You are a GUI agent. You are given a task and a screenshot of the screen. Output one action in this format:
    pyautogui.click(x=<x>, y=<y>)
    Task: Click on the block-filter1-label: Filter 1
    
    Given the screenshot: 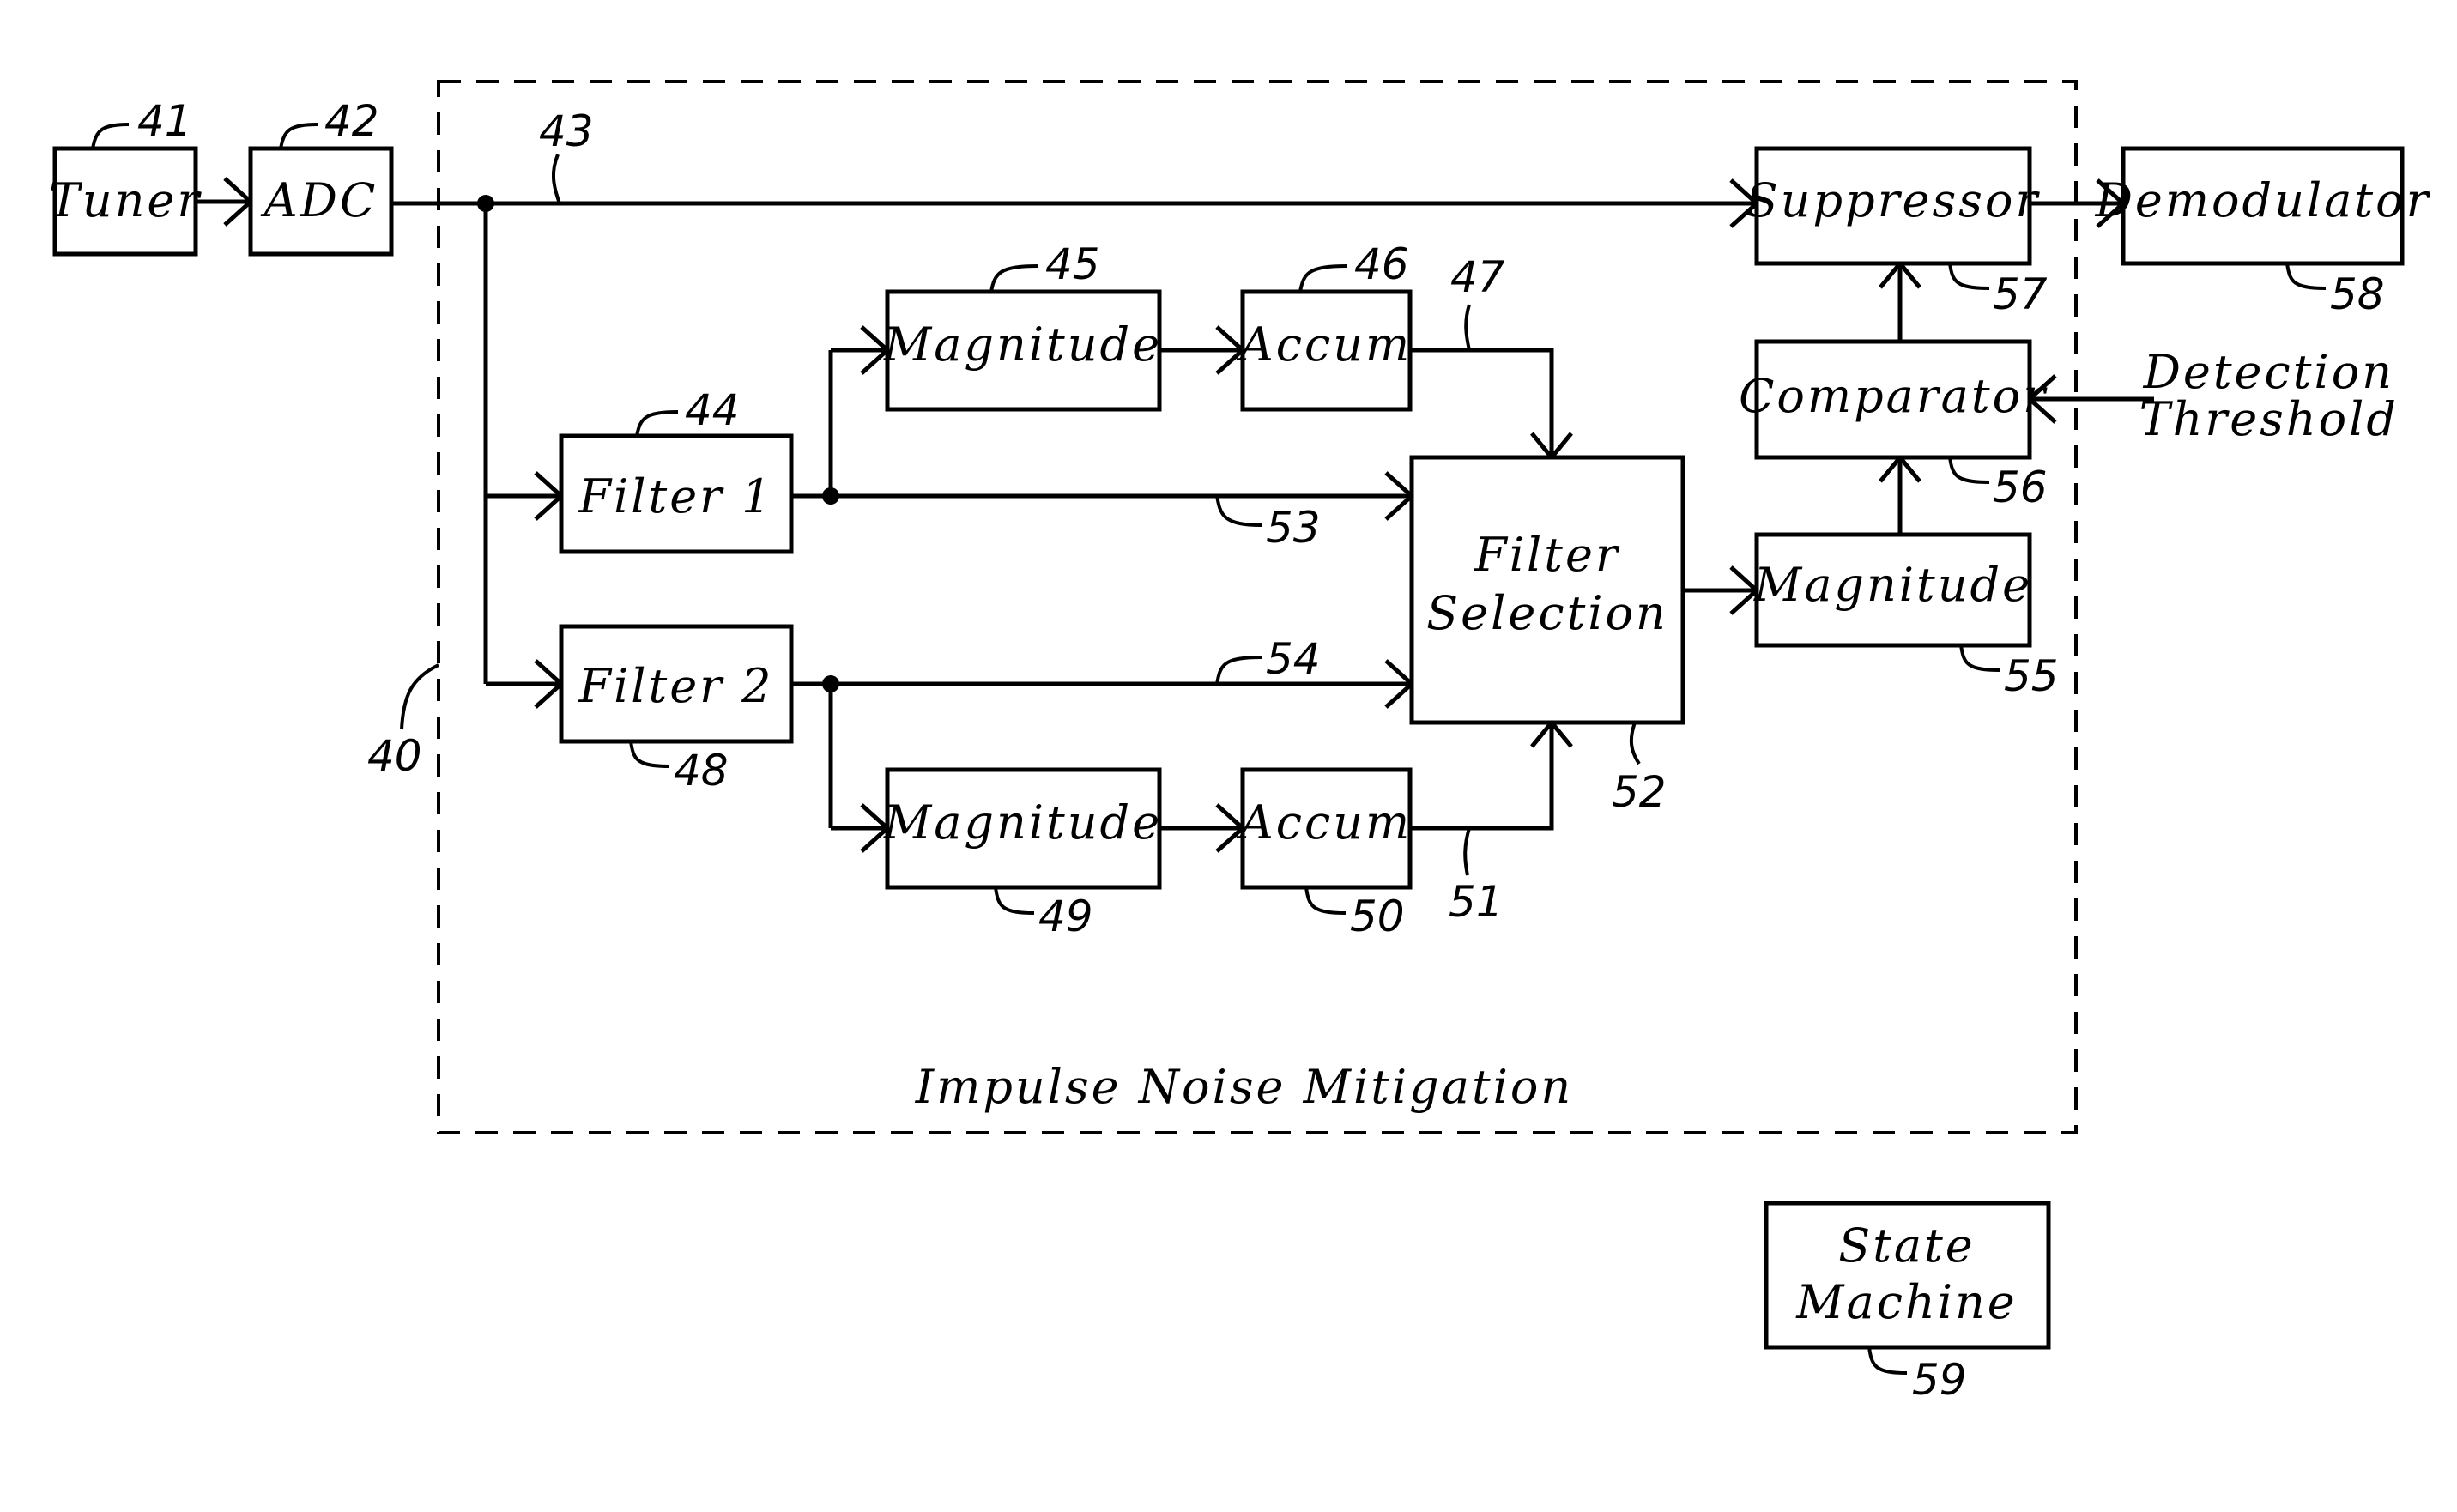 What is the action you would take?
    pyautogui.click(x=675, y=496)
    